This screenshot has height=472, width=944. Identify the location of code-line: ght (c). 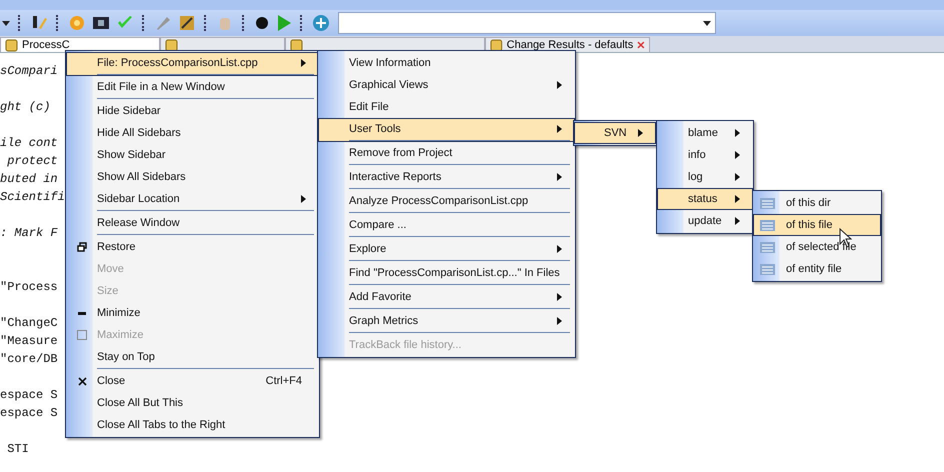
(25, 107).